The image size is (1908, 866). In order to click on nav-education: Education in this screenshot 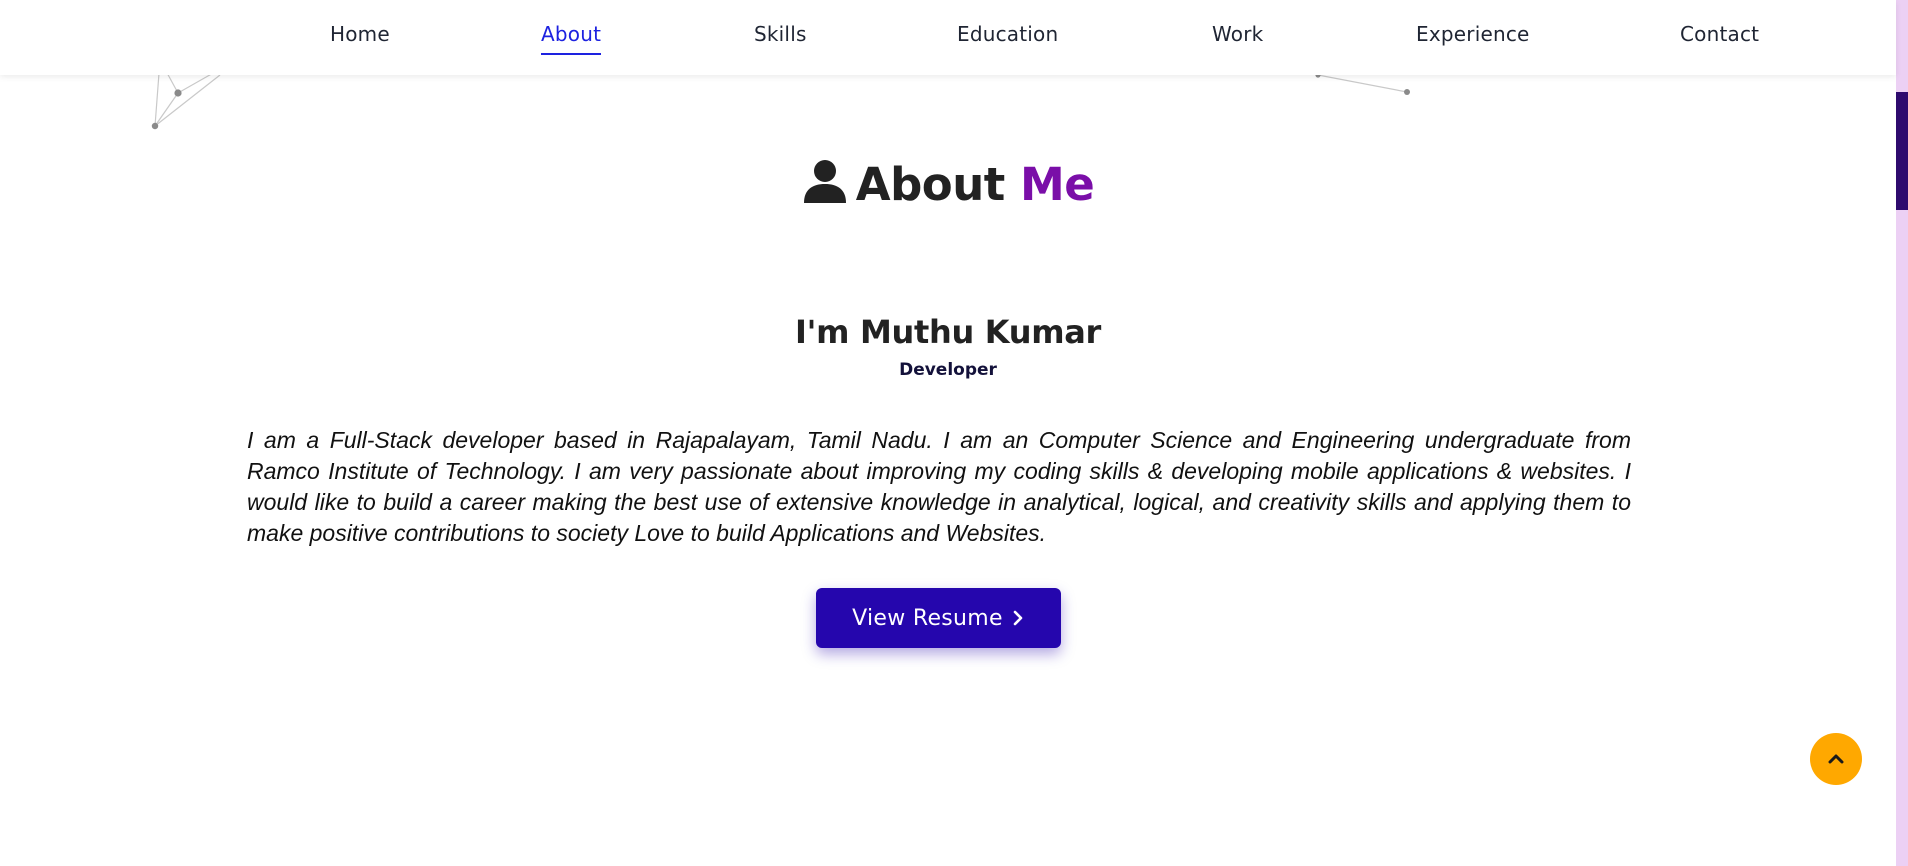, I will do `click(1007, 34)`.